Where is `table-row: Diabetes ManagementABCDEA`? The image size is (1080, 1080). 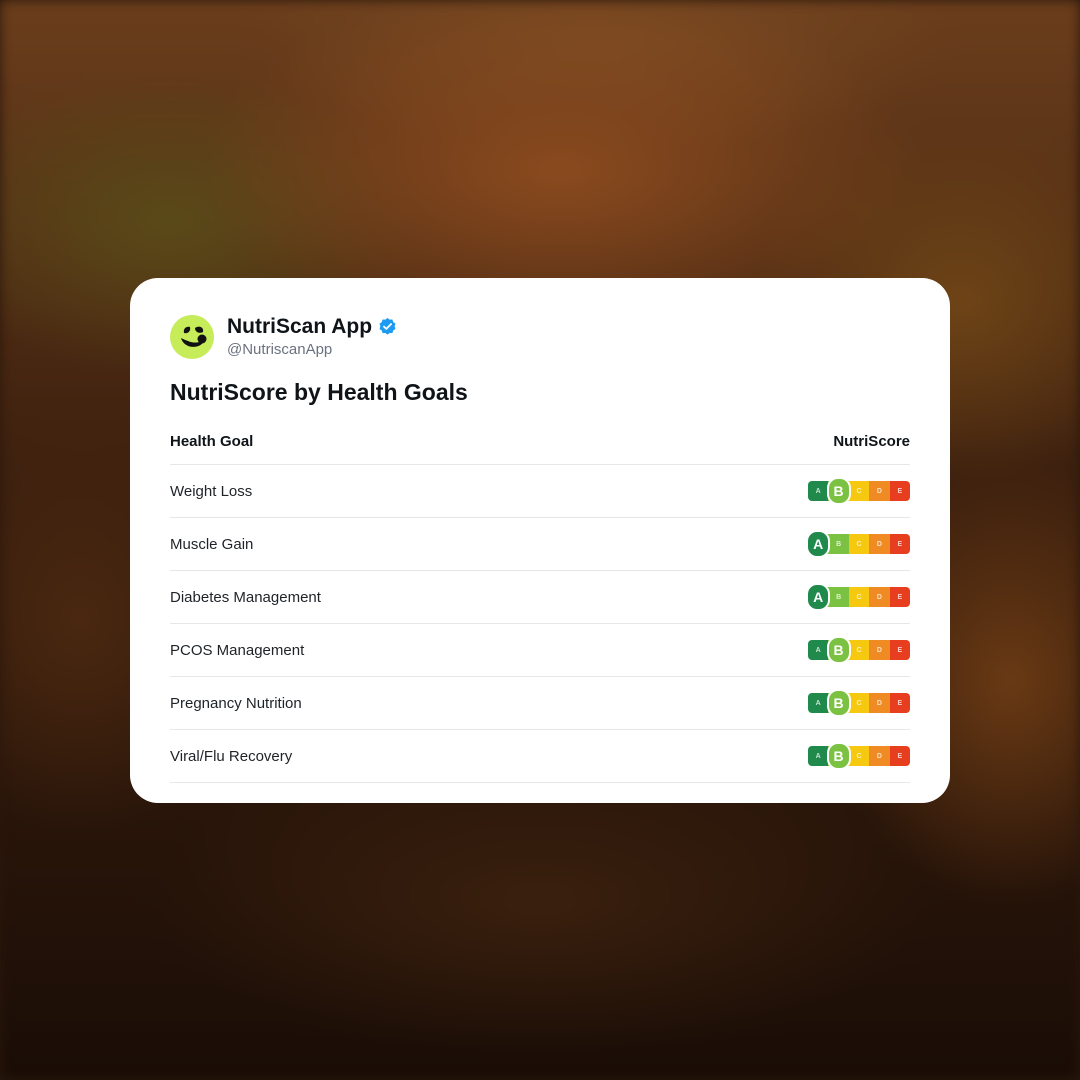
table-row: Diabetes ManagementABCDEA is located at coordinates (540, 597).